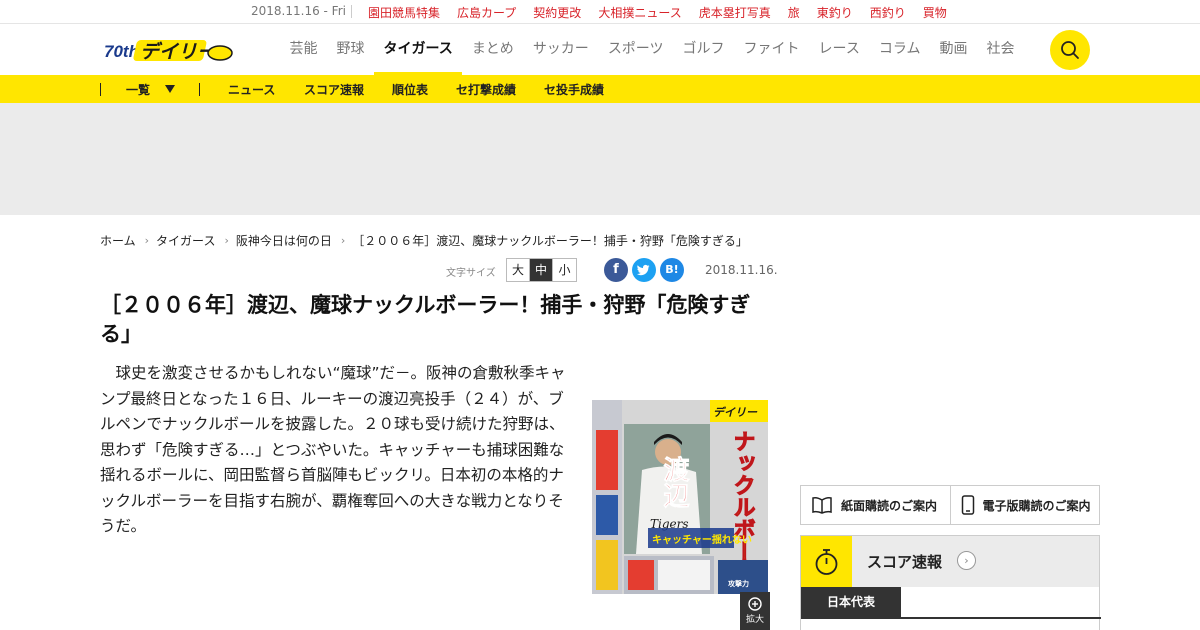 This screenshot has width=1200, height=630. I want to click on subscription-links: 紙面購読のご案内 電子版購読のご案内, so click(950, 505).